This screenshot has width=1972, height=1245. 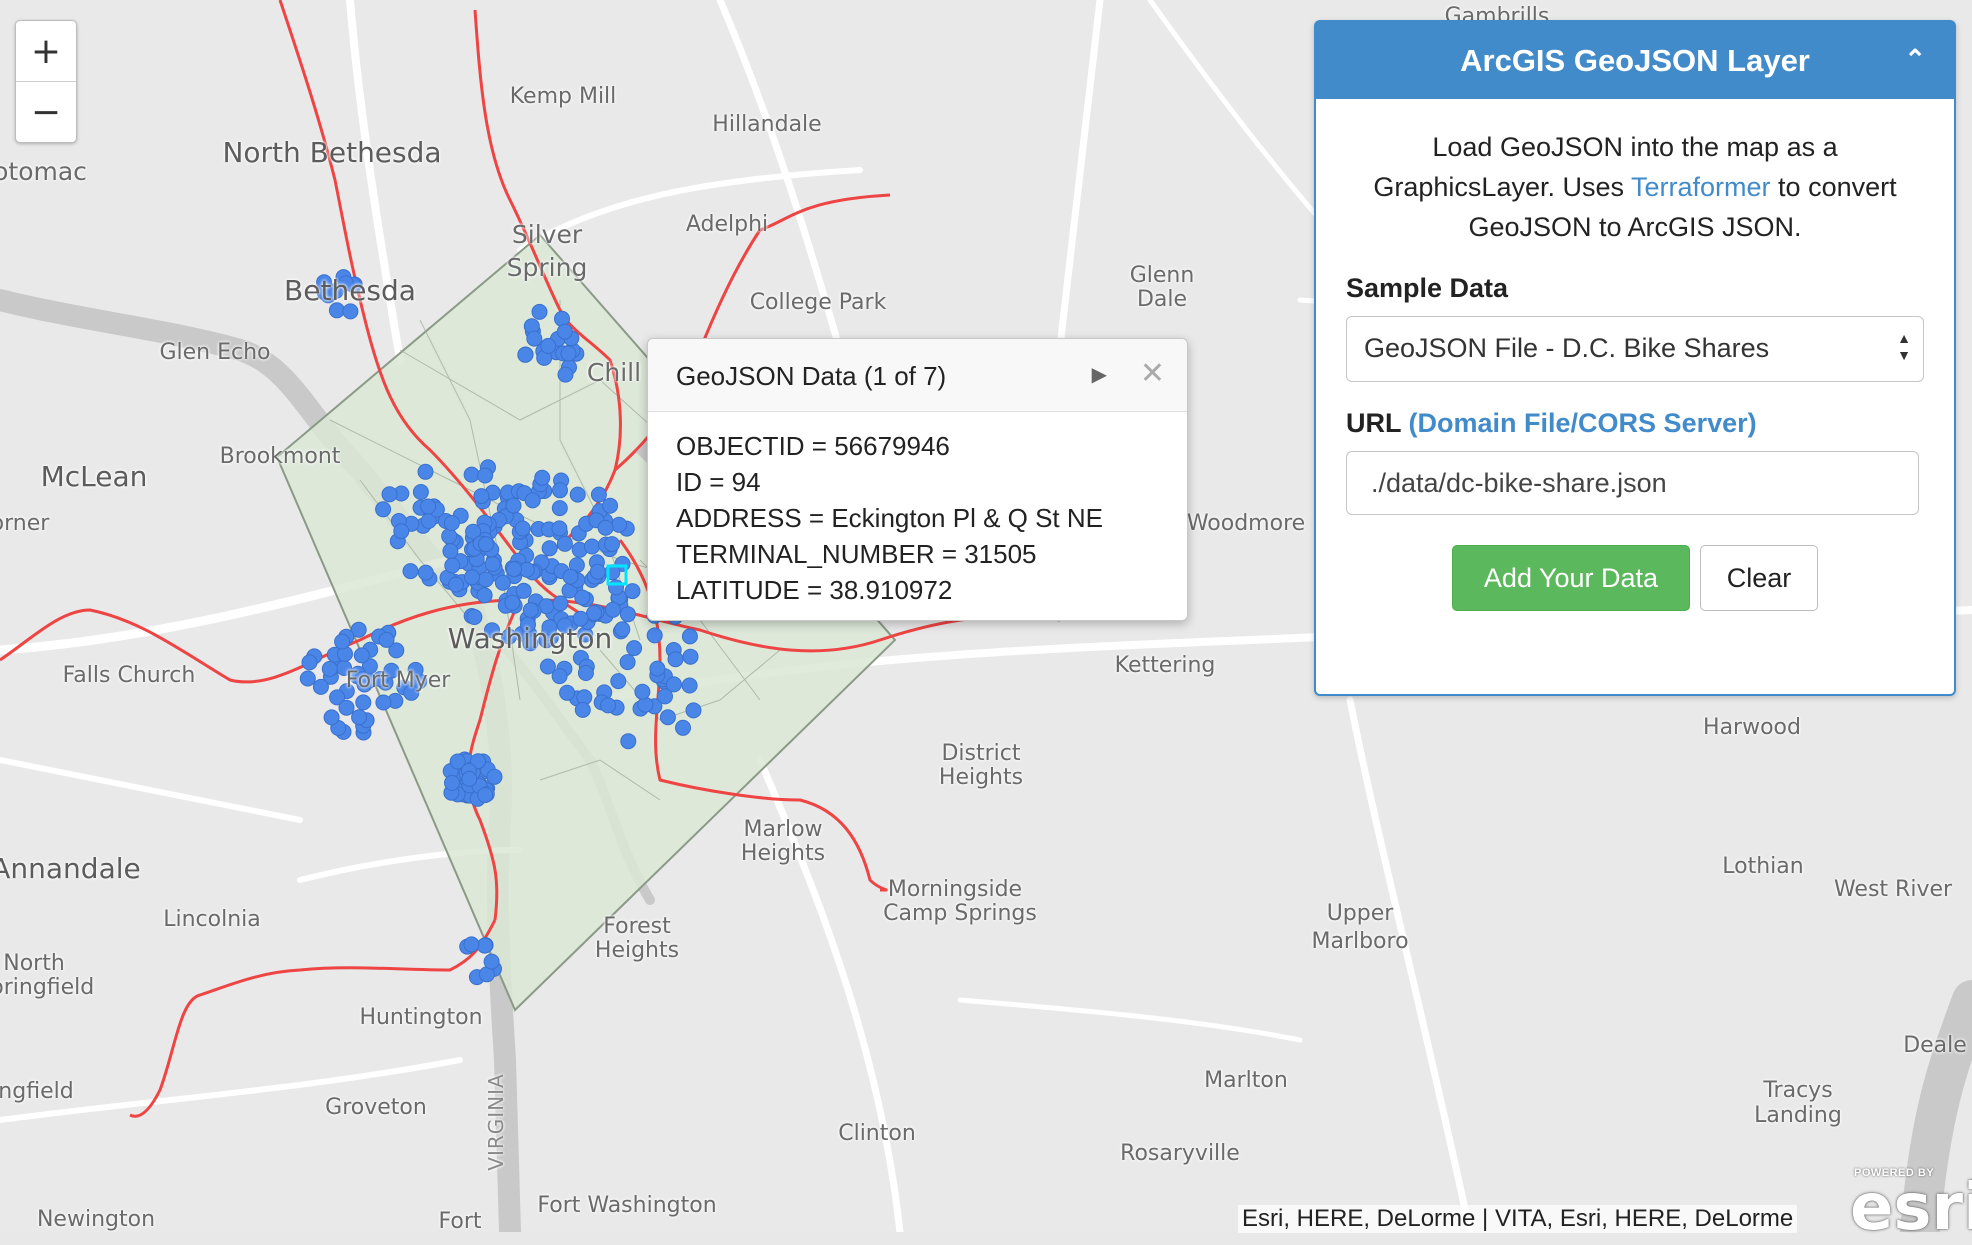 I want to click on add-data-button: Add Your Data, so click(x=1571, y=578).